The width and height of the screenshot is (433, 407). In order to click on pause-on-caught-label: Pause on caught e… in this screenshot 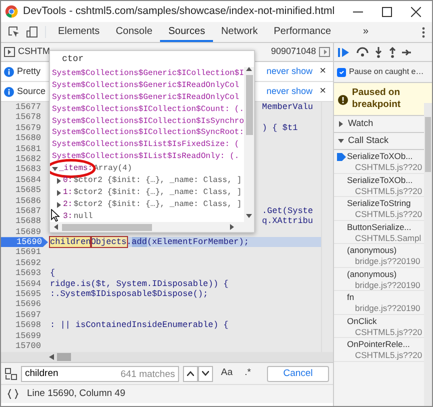, I will do `click(386, 72)`.